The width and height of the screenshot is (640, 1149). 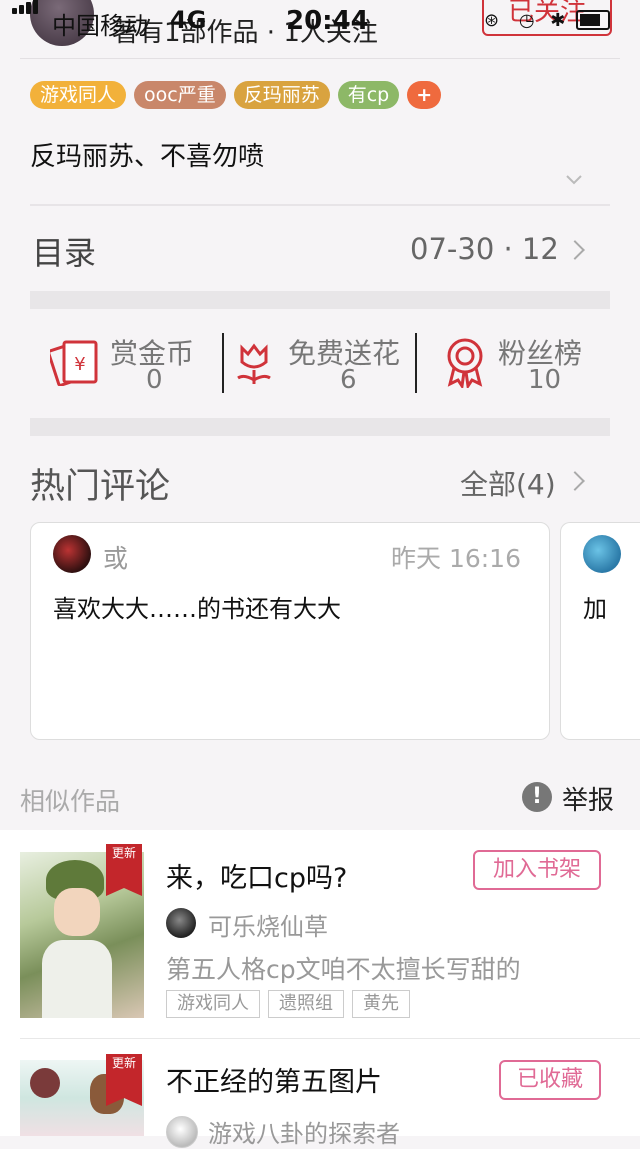 What do you see at coordinates (327, 21) in the screenshot?
I see `status-time: 20:44` at bounding box center [327, 21].